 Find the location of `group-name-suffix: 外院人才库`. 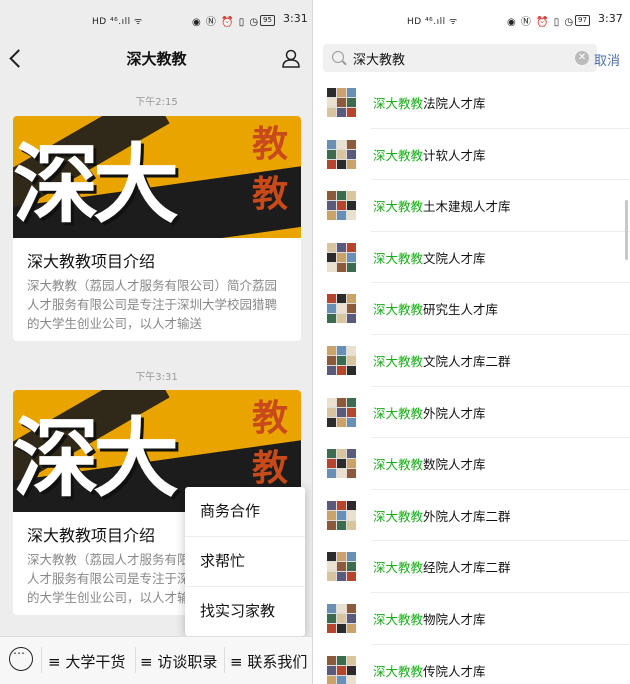

group-name-suffix: 外院人才库 is located at coordinates (454, 413).